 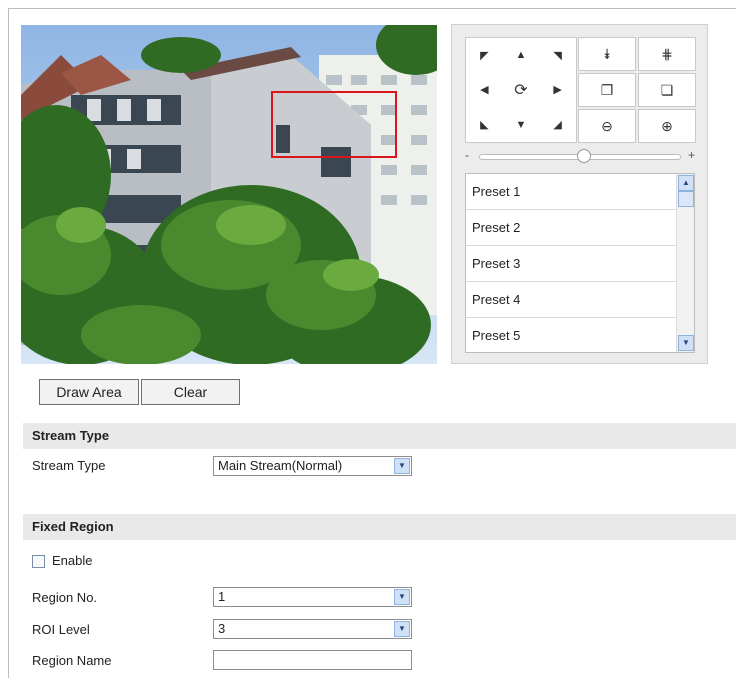 What do you see at coordinates (521, 55) in the screenshot?
I see `up-arrow-icon: ▲` at bounding box center [521, 55].